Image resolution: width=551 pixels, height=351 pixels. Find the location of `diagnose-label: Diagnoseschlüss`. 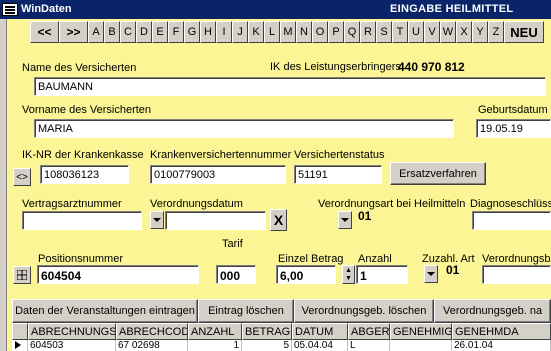

diagnose-label: Diagnoseschlüss is located at coordinates (510, 204).